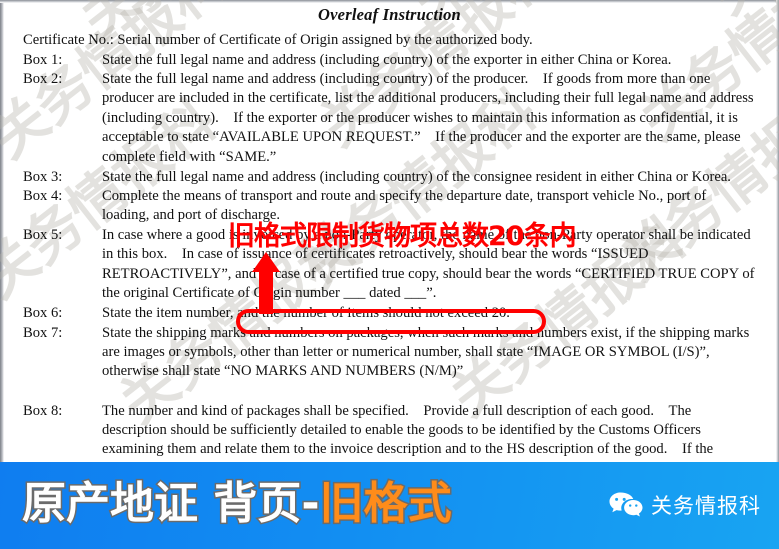 This screenshot has height=549, width=779. I want to click on banner-title-white: 原产地证 背页-, so click(171, 504).